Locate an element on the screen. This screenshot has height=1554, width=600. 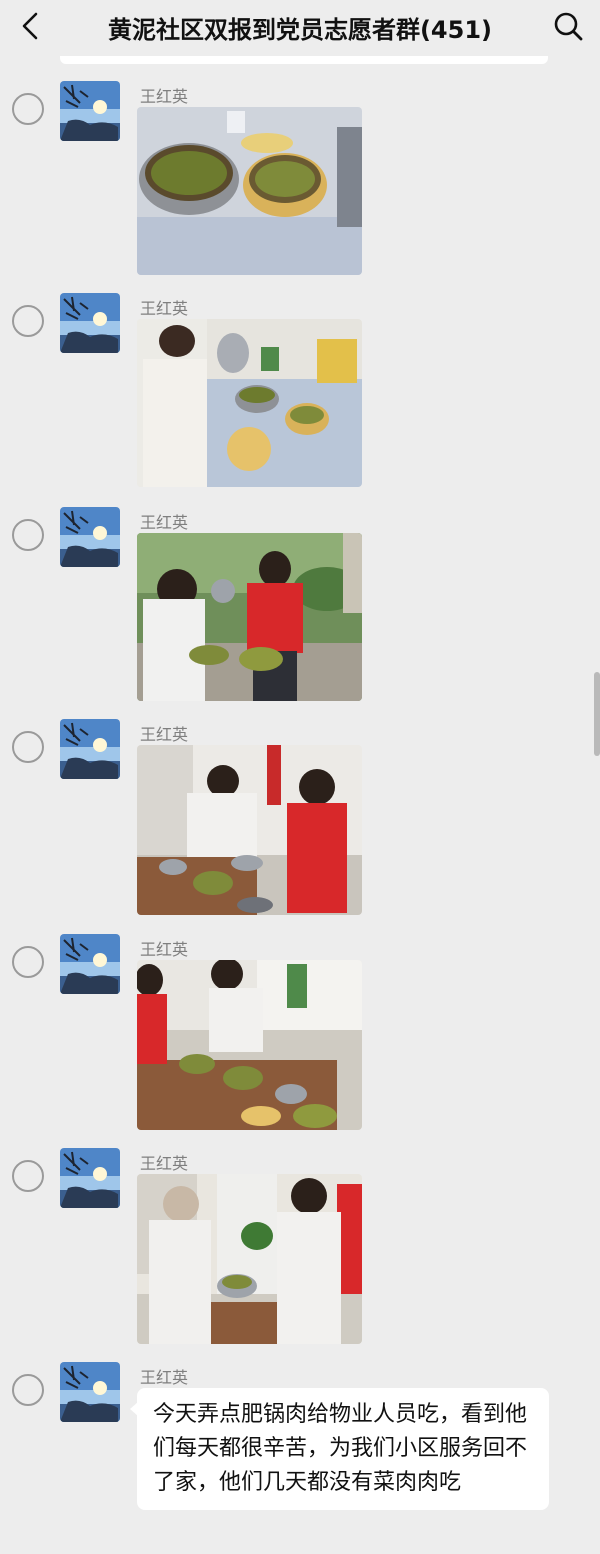
scrollbar is located at coordinates (597, 714).